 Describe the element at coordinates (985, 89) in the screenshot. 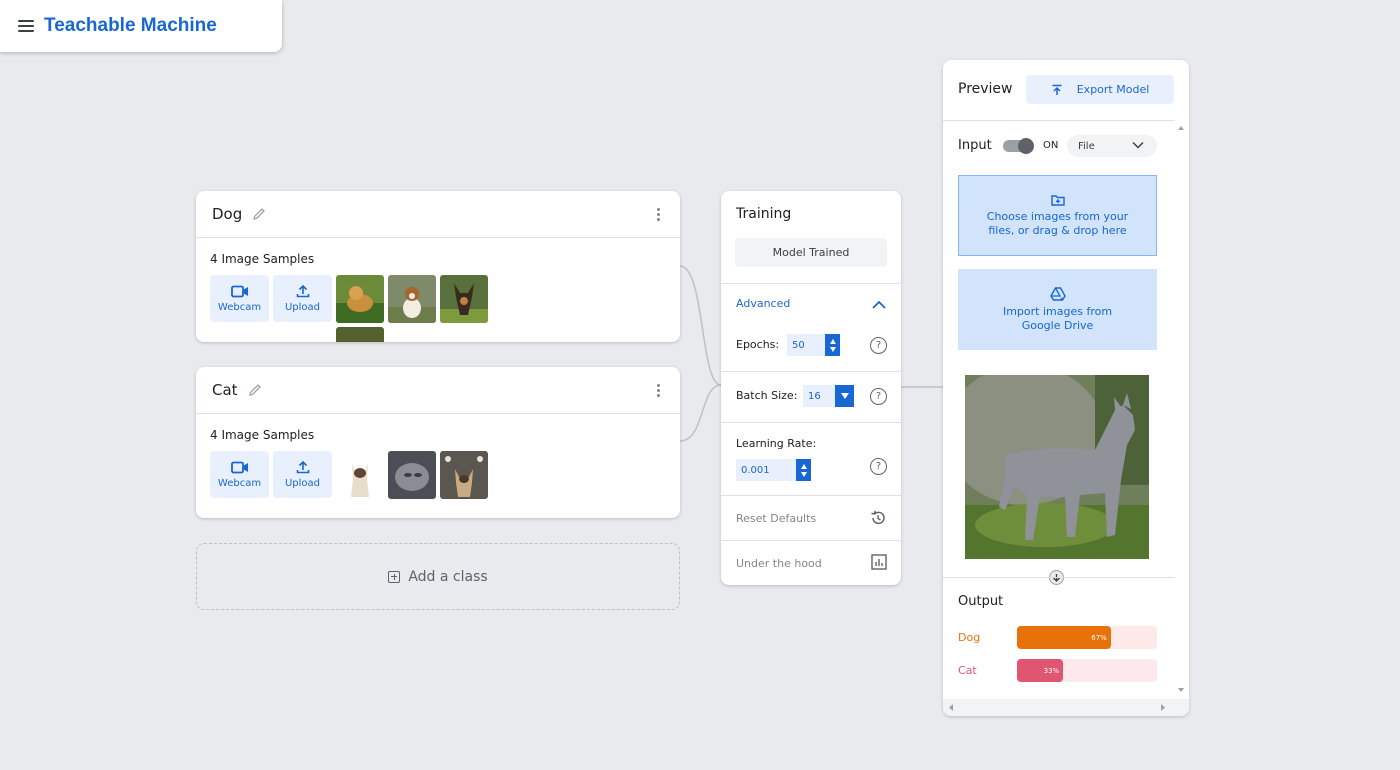

I see `preview-title: Preview` at that location.